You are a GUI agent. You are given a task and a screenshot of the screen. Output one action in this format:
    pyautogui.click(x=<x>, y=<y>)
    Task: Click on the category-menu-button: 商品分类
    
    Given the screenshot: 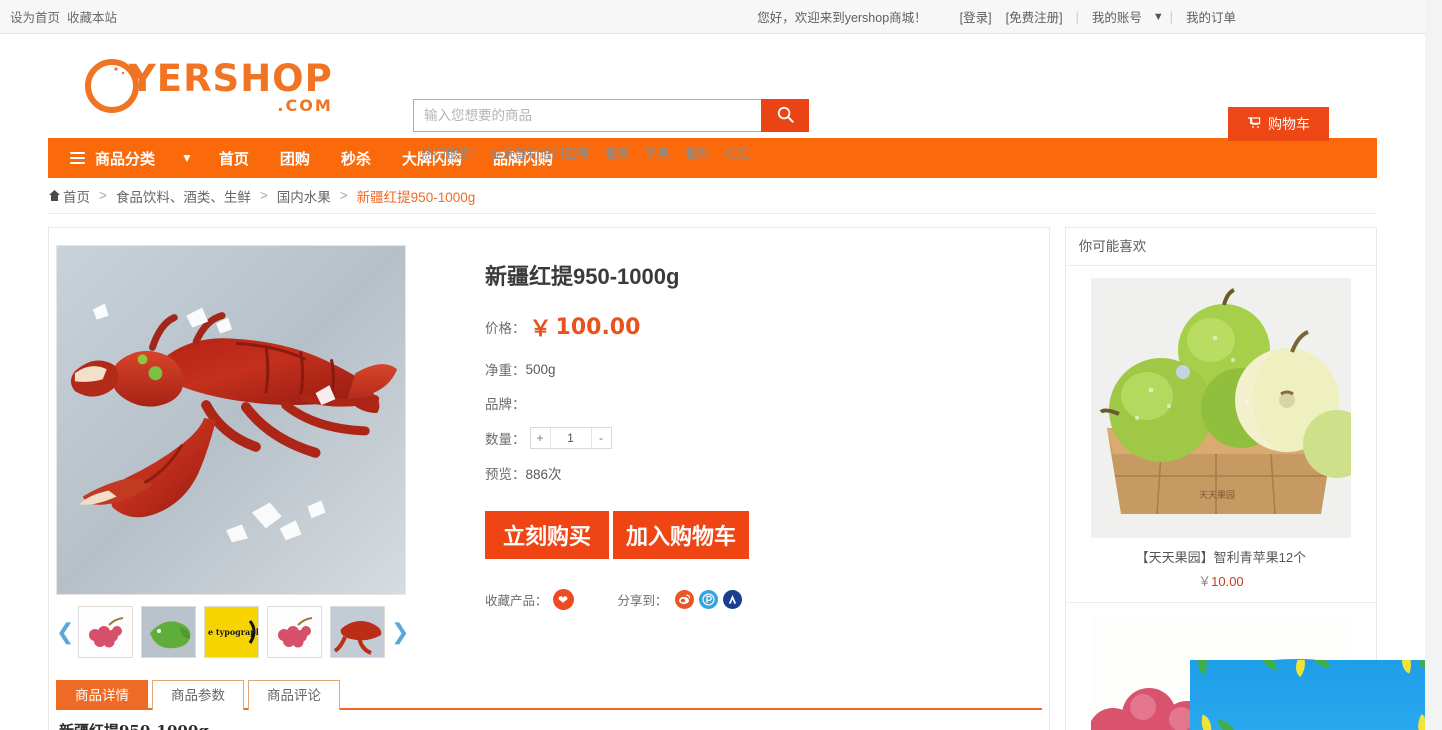 What is the action you would take?
    pyautogui.click(x=112, y=158)
    